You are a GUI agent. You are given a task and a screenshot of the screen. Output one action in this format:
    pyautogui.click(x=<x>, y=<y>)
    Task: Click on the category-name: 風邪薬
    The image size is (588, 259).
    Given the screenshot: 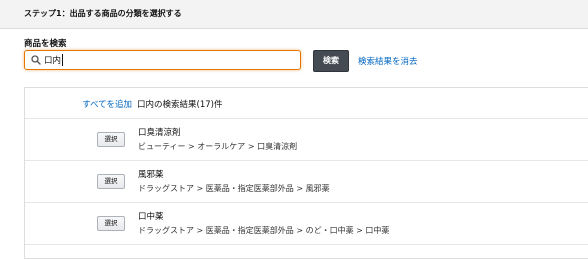 What is the action you would take?
    pyautogui.click(x=151, y=175)
    